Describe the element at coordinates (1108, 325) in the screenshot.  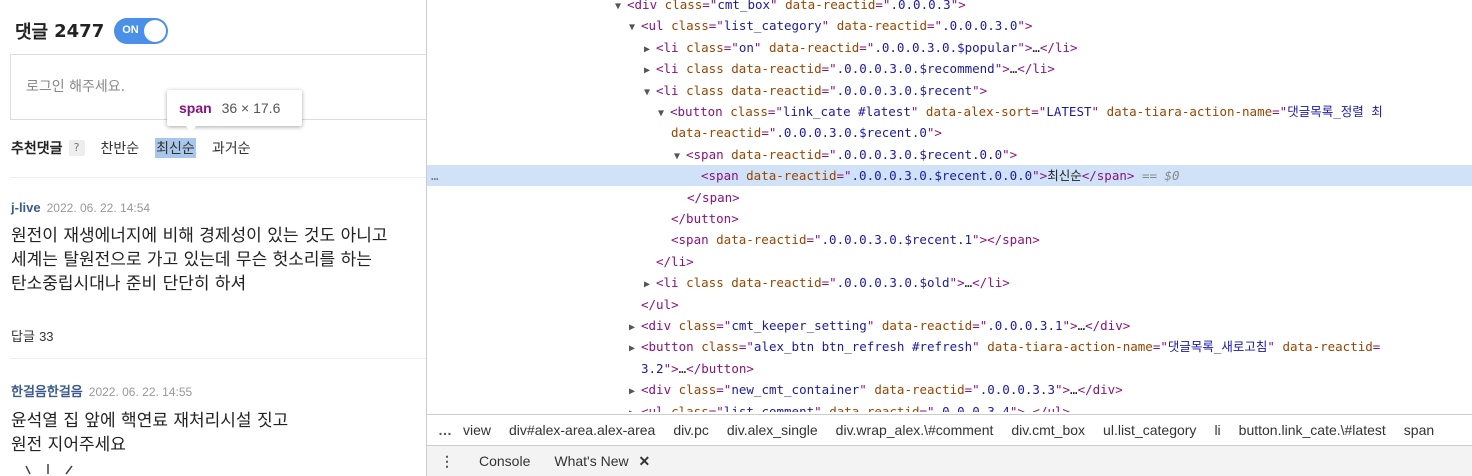
I see `tag-token: </div>` at that location.